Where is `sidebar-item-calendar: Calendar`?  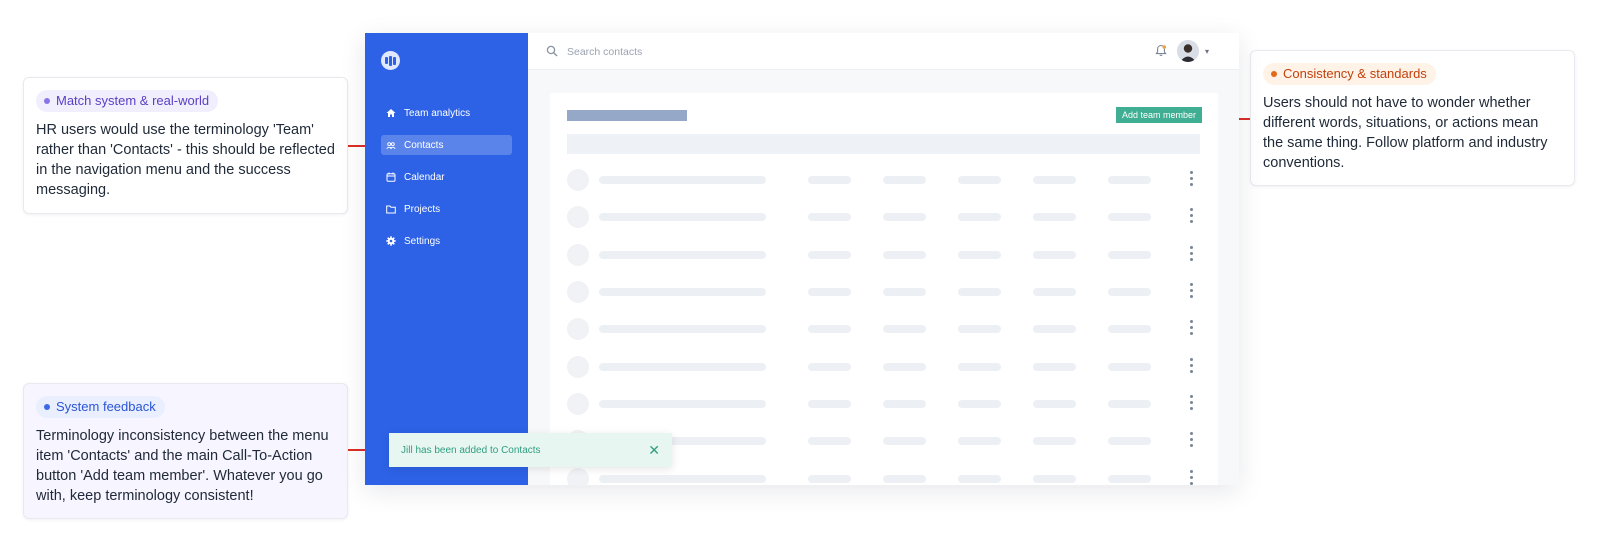 sidebar-item-calendar: Calendar is located at coordinates (446, 177).